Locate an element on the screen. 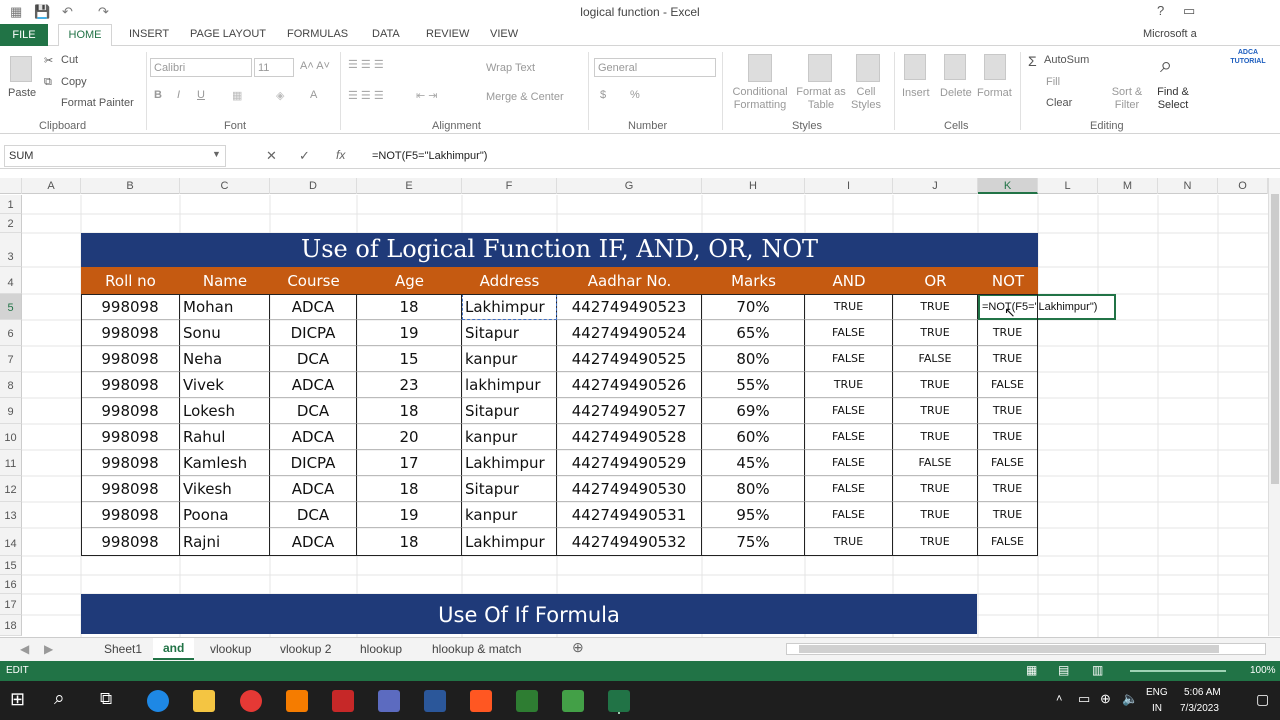  table-cell: Rahul is located at coordinates (225, 437).